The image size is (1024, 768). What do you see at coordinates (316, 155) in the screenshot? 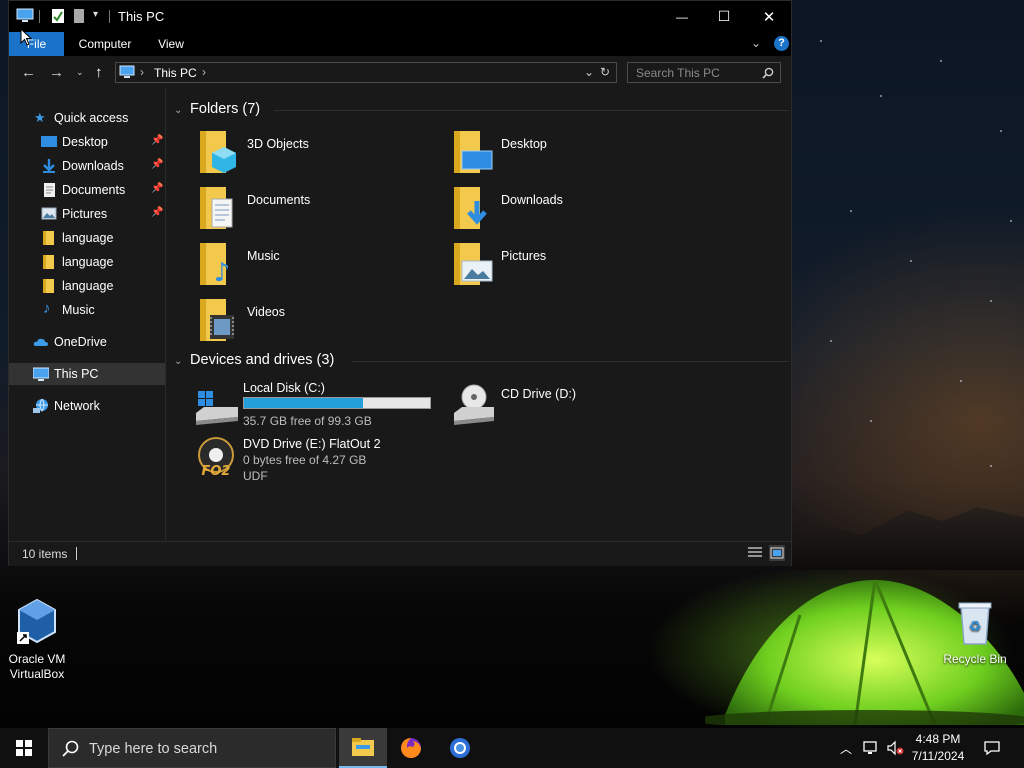
I see `folder-3d-objects: 3D Objects` at bounding box center [316, 155].